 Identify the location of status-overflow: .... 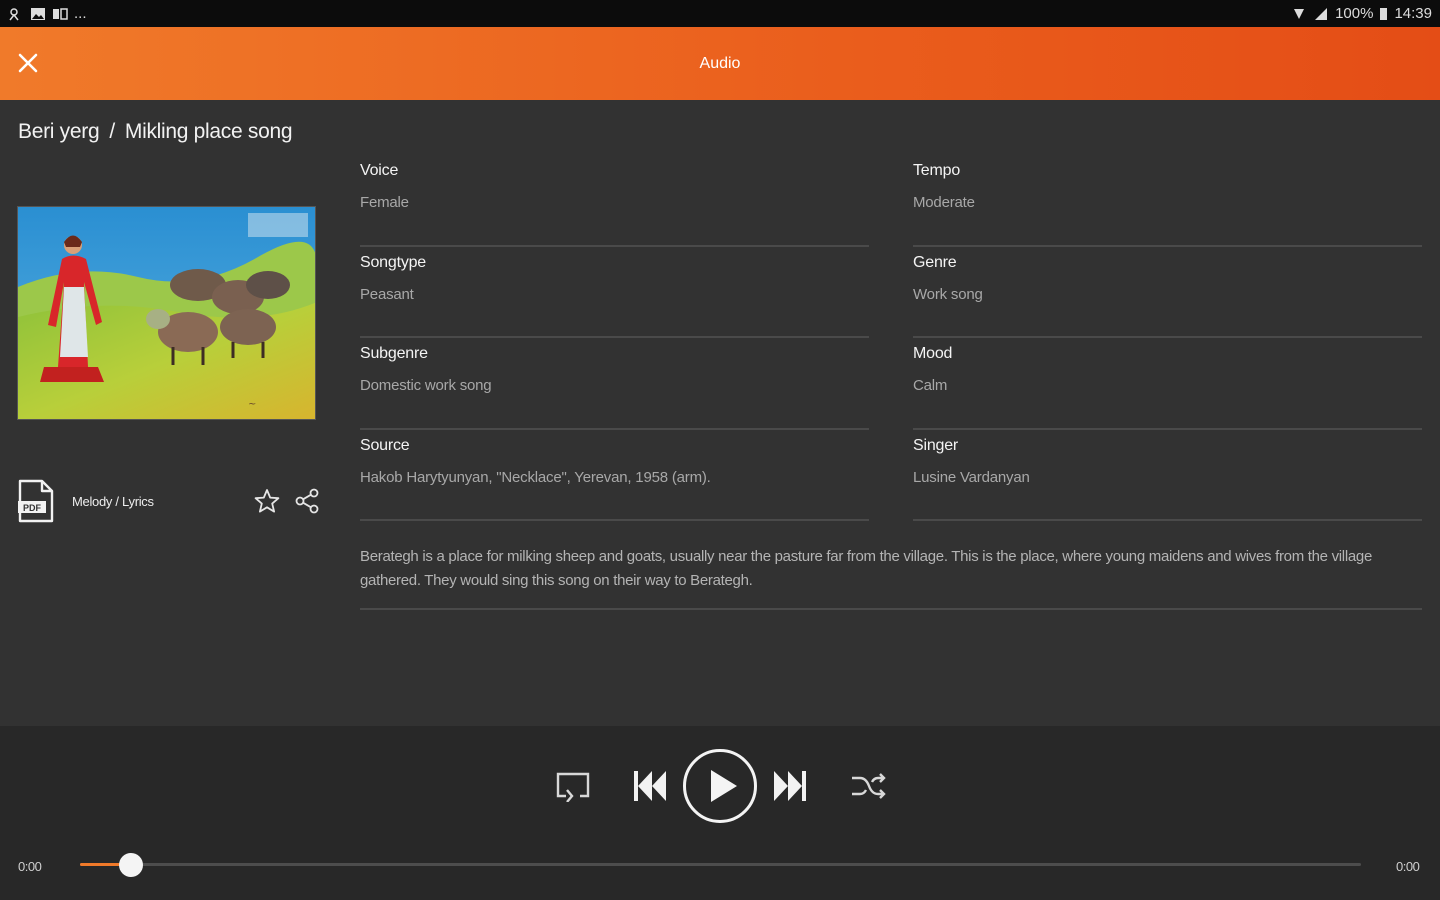
(80, 13).